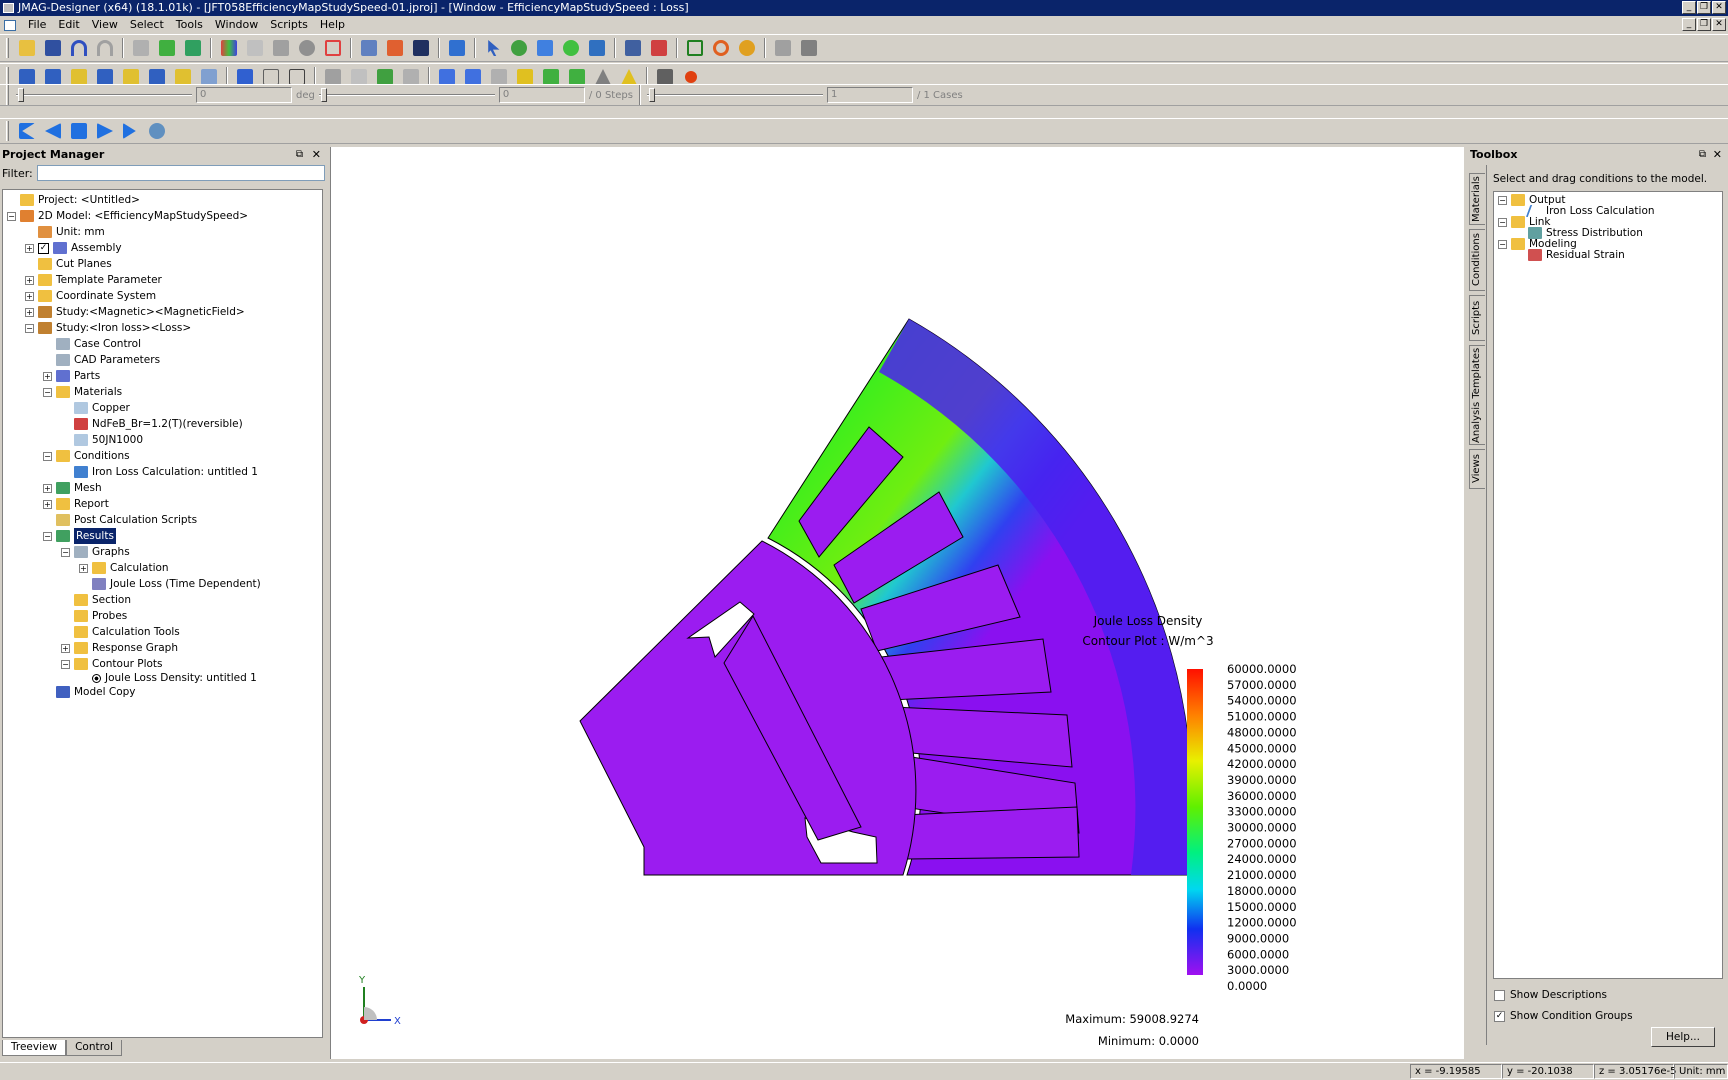  What do you see at coordinates (94, 1048) in the screenshot?
I see `tab-control: Control` at bounding box center [94, 1048].